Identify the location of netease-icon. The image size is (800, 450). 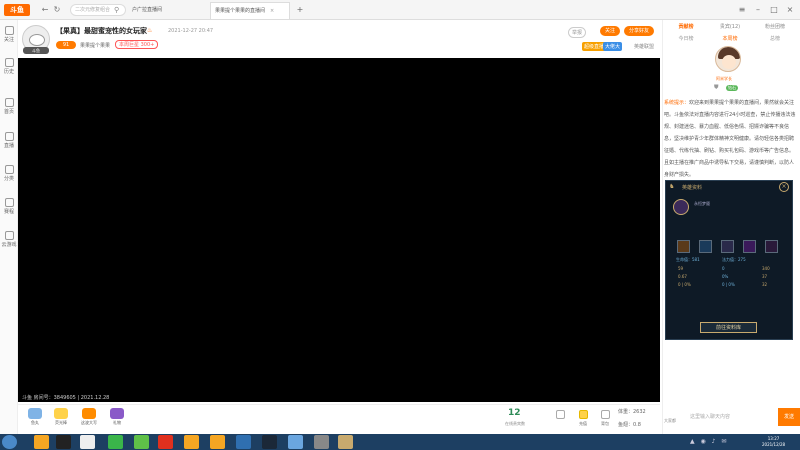
(165, 442).